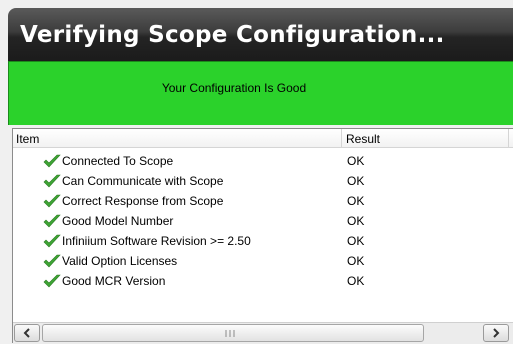 The height and width of the screenshot is (344, 513). I want to click on table-row: Infiniium Software Revision >= 2.50 OK, so click(263, 241).